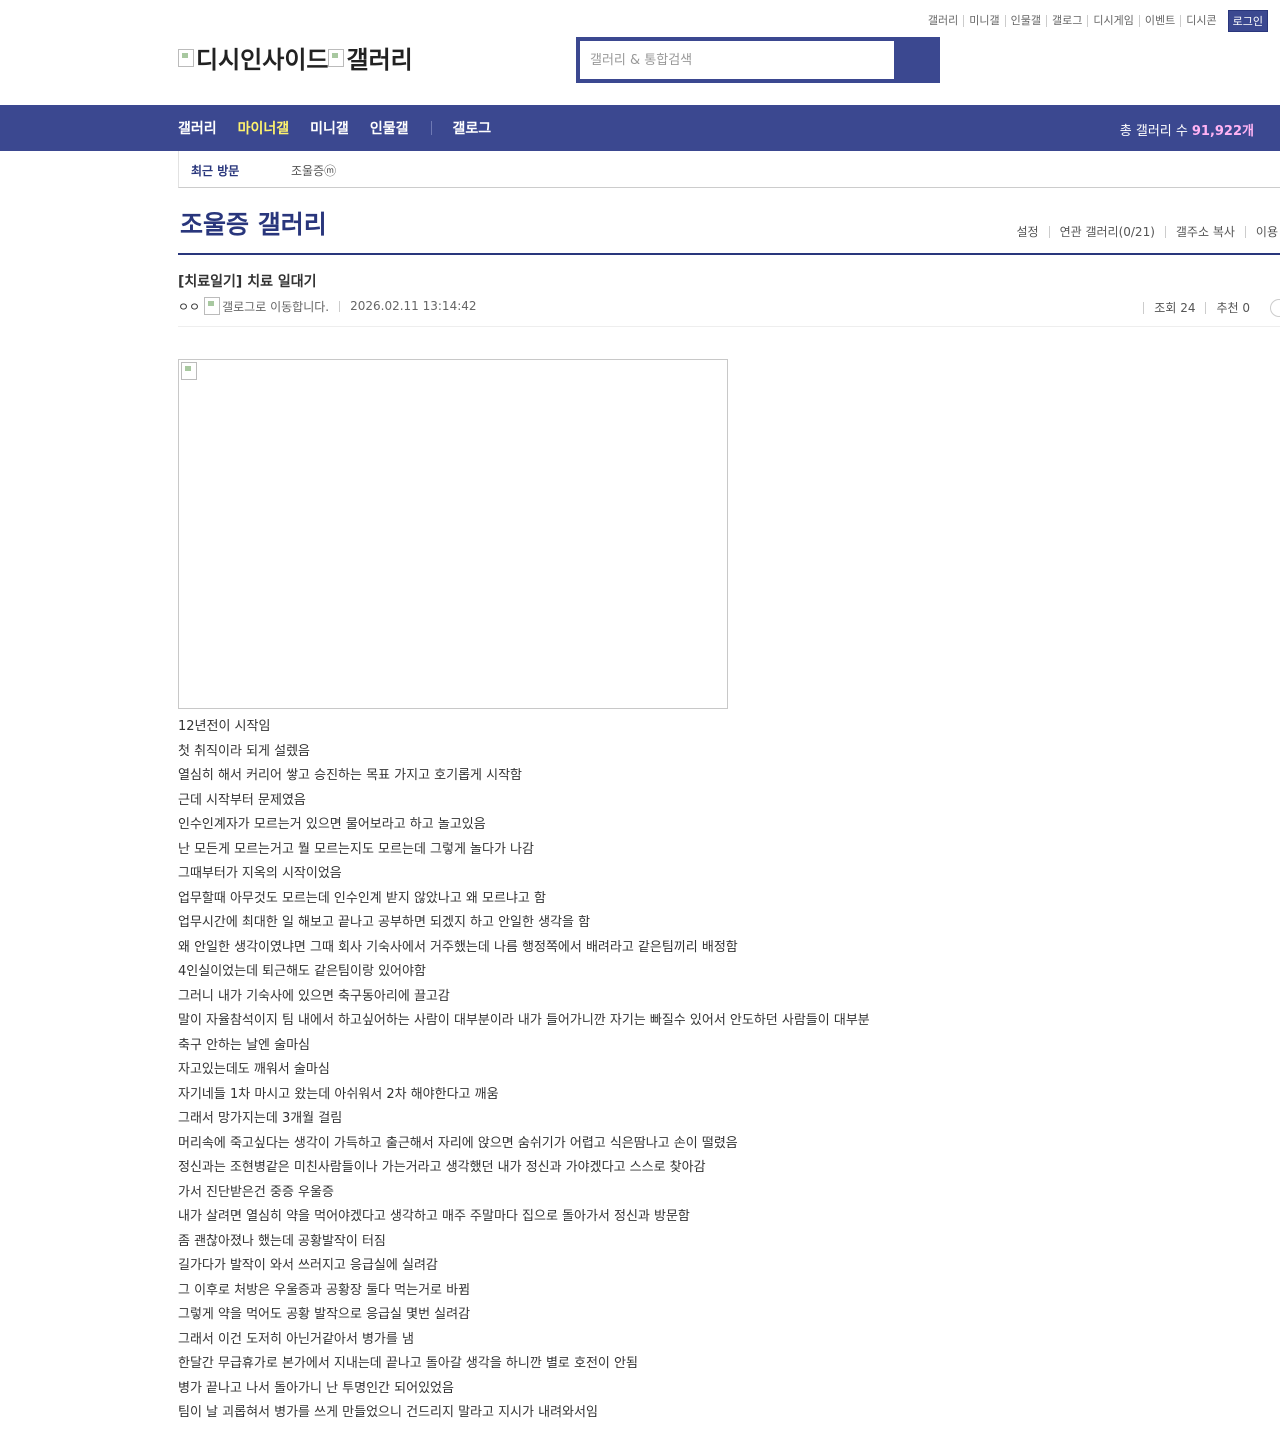 This screenshot has width=1280, height=1429. Describe the element at coordinates (282, 1241) in the screenshot. I see `post-body-line: 좀 괜찮아졌나 했는데 공황발작이 터짐` at that location.